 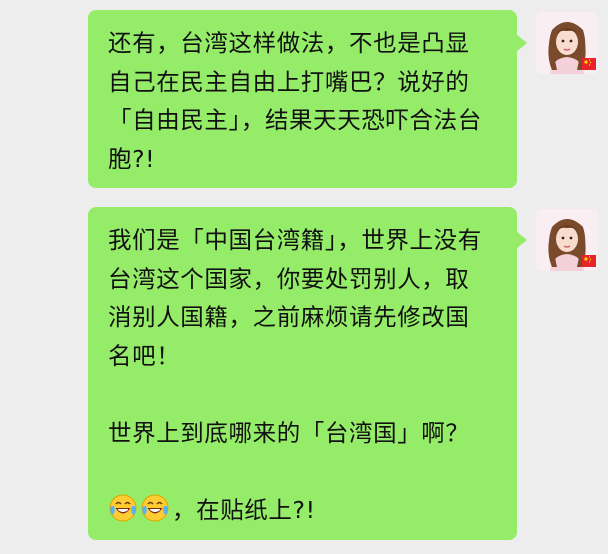 What do you see at coordinates (244, 509) in the screenshot?
I see `message-text-inline: ，在贴纸上?!` at bounding box center [244, 509].